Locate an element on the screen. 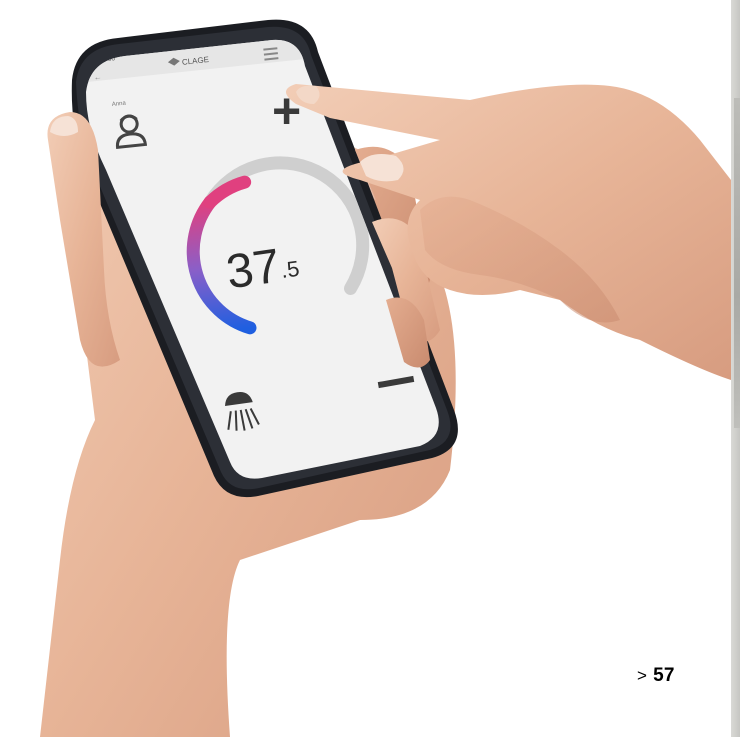  page-number: >57 is located at coordinates (656, 676).